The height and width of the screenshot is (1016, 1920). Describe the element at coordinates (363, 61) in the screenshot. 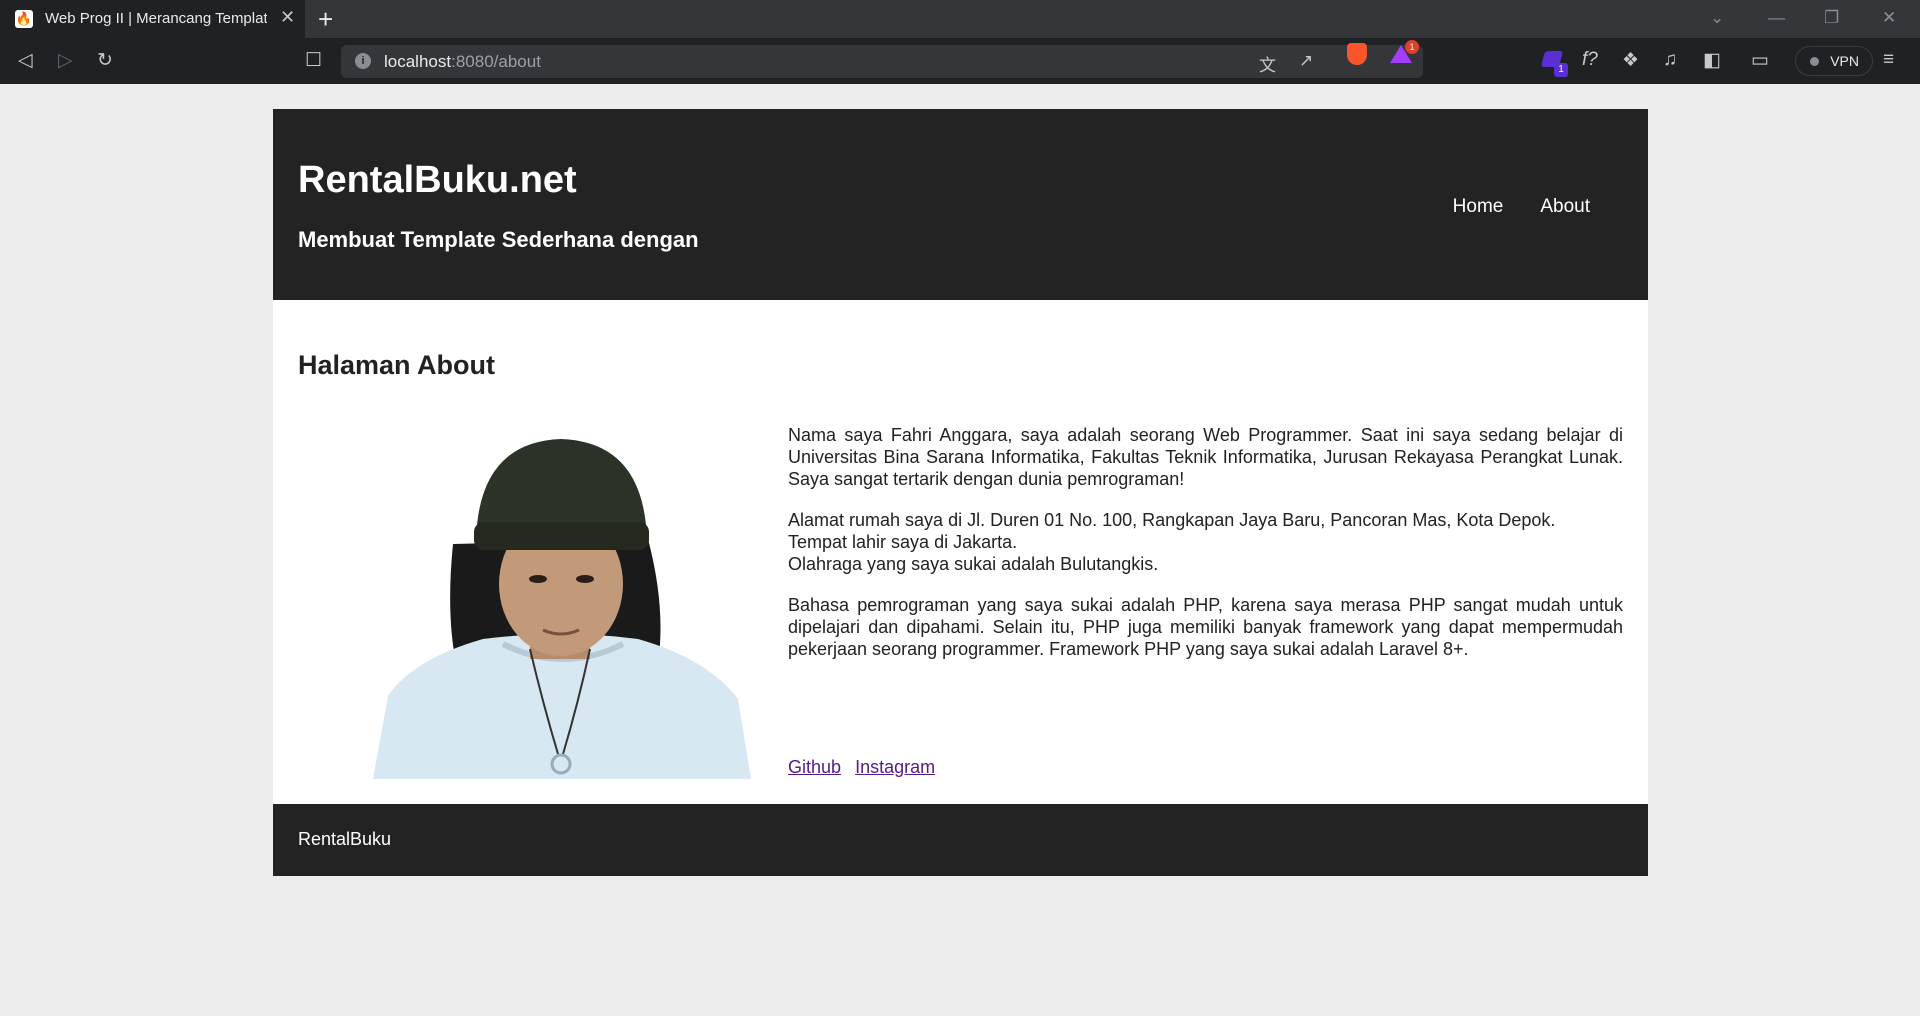

I see `site-info-icon: i` at that location.